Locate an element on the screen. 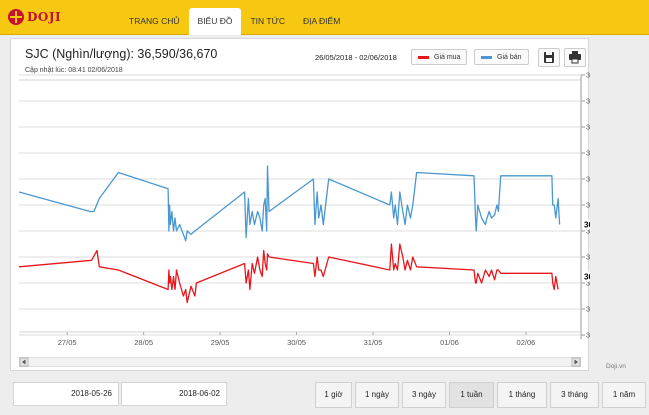 The width and height of the screenshot is (649, 415). range-button-1-ngày: 1 ngày is located at coordinates (377, 395).